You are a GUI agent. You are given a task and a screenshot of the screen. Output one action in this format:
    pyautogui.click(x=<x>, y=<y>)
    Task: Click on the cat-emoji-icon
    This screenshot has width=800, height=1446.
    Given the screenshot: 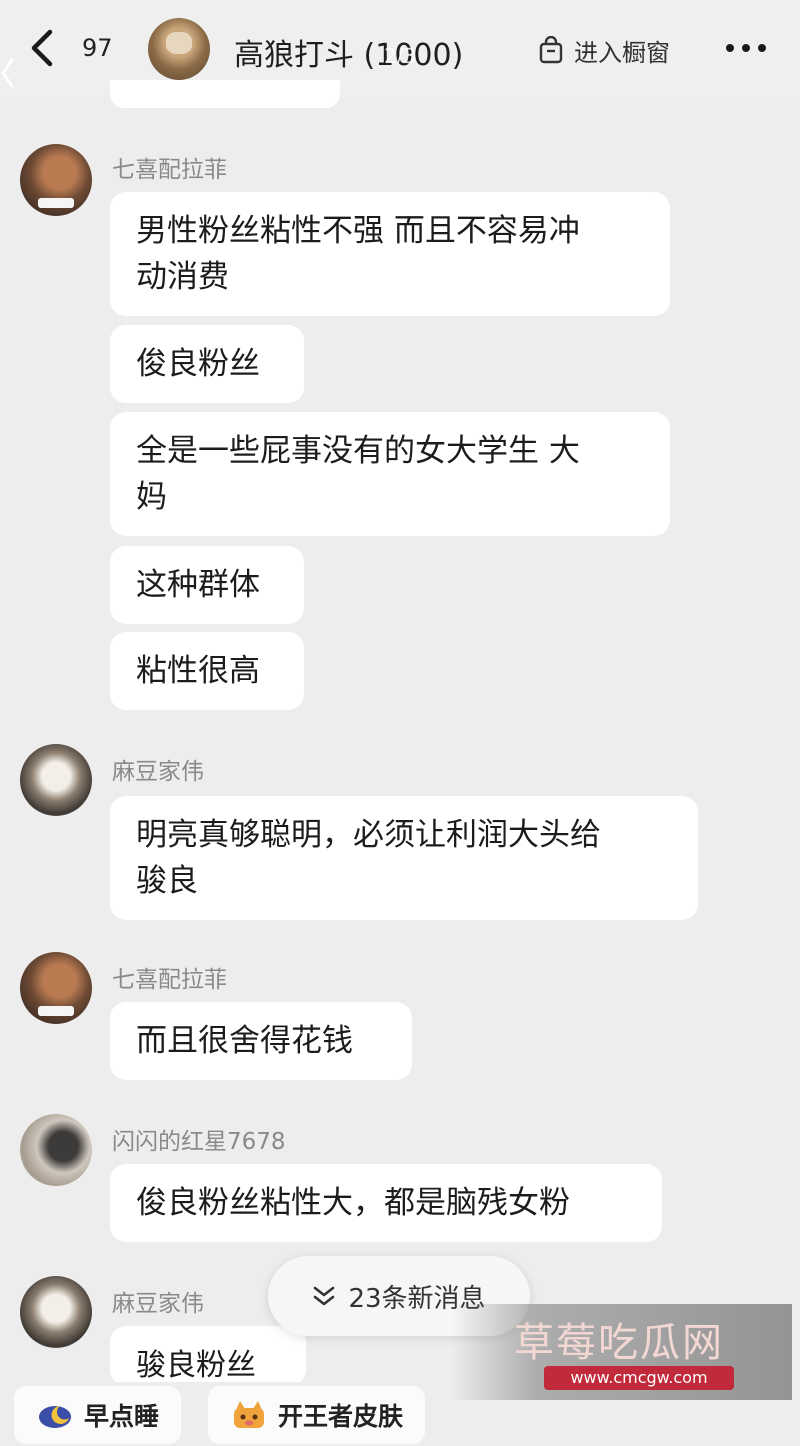 What is the action you would take?
    pyautogui.click(x=249, y=1414)
    